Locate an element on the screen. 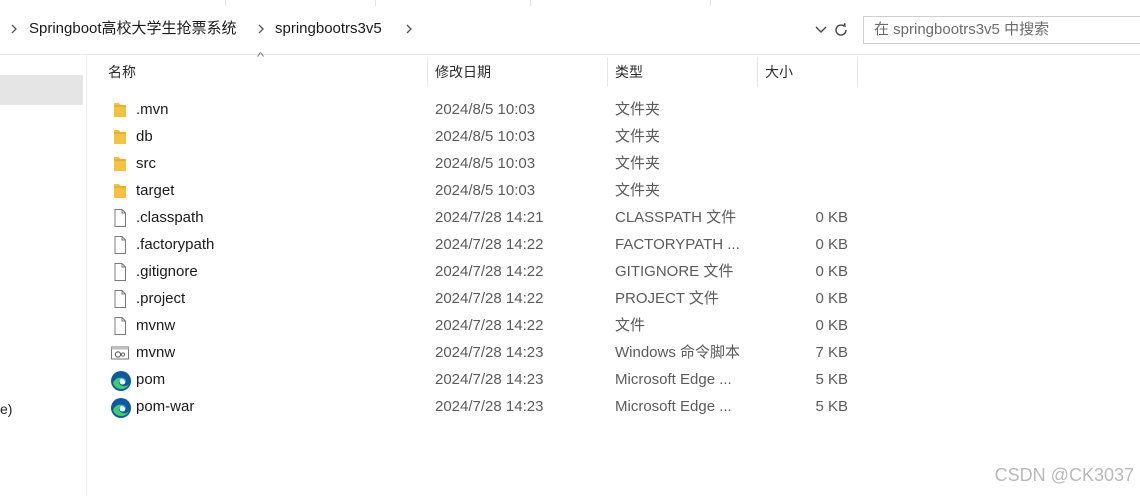 The image size is (1140, 496). chevron-down-icon is located at coordinates (821, 30).